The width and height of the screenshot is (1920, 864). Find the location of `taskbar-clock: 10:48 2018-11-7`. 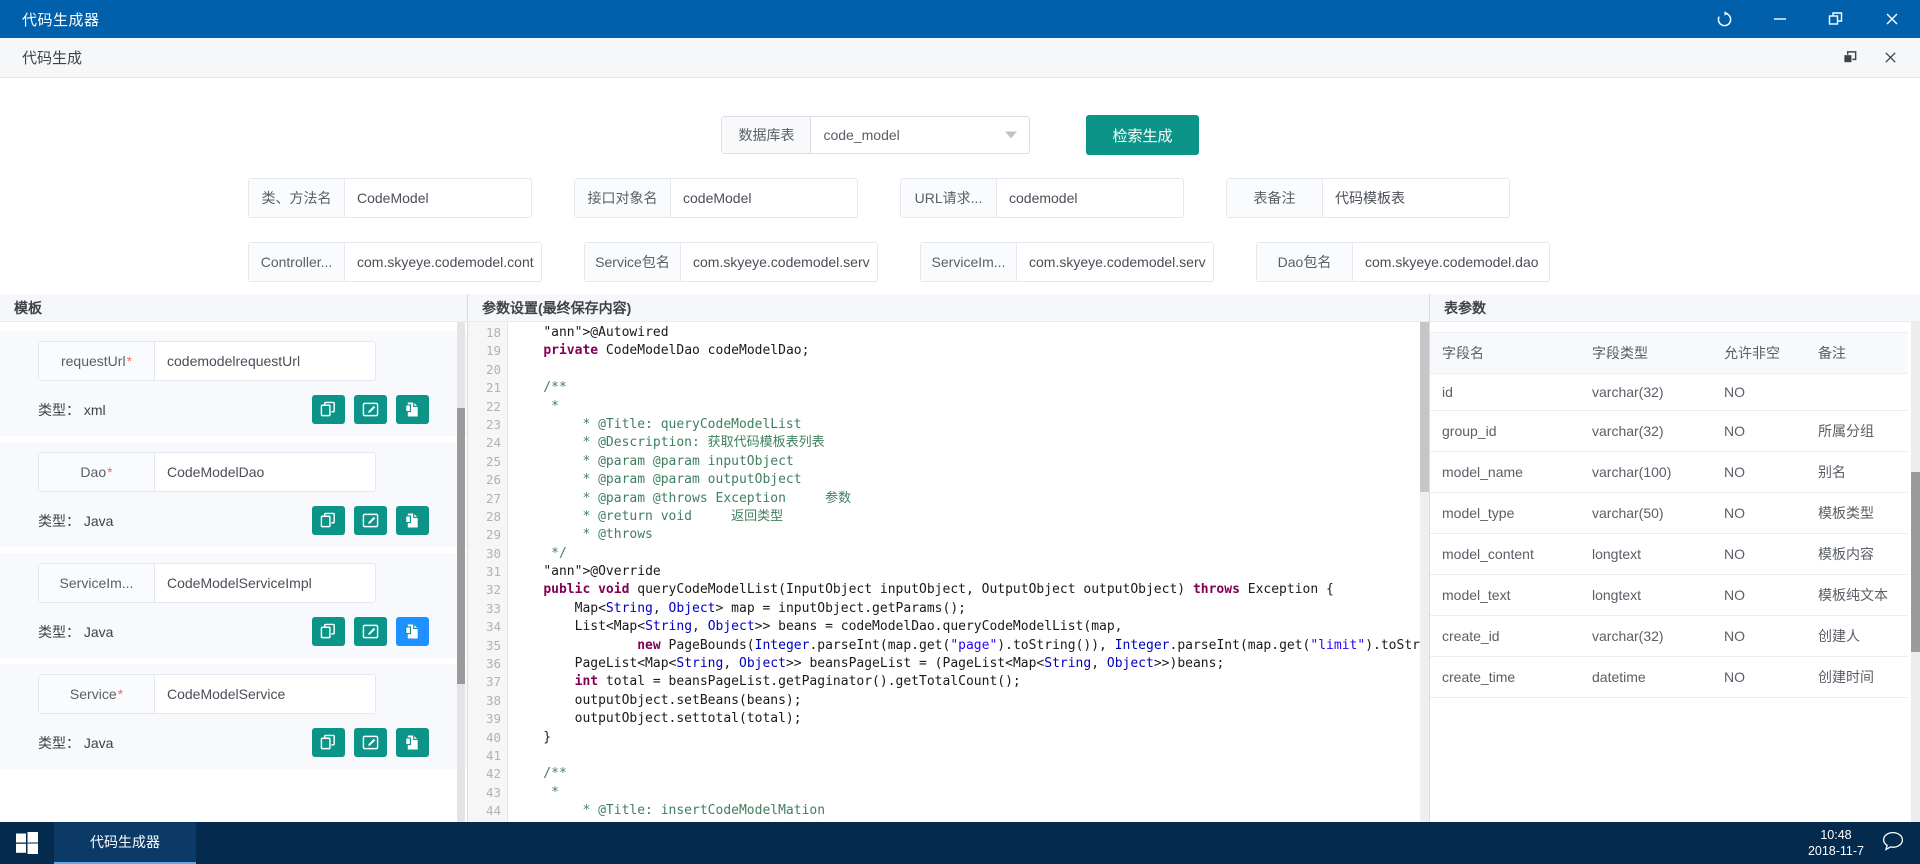

taskbar-clock: 10:48 2018-11-7 is located at coordinates (1836, 843).